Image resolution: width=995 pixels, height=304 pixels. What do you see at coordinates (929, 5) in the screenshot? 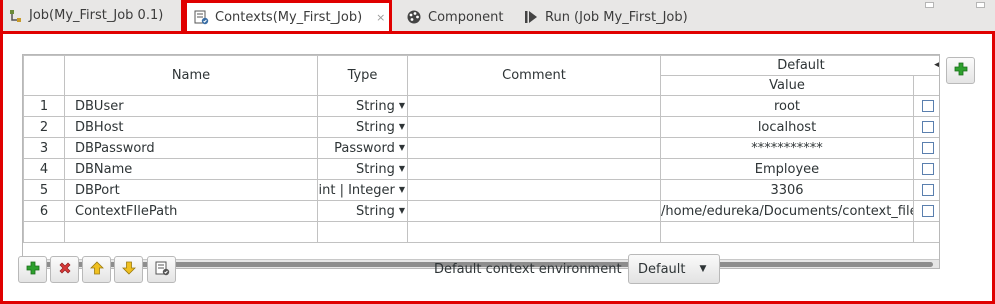
I see `minimize-icon` at bounding box center [929, 5].